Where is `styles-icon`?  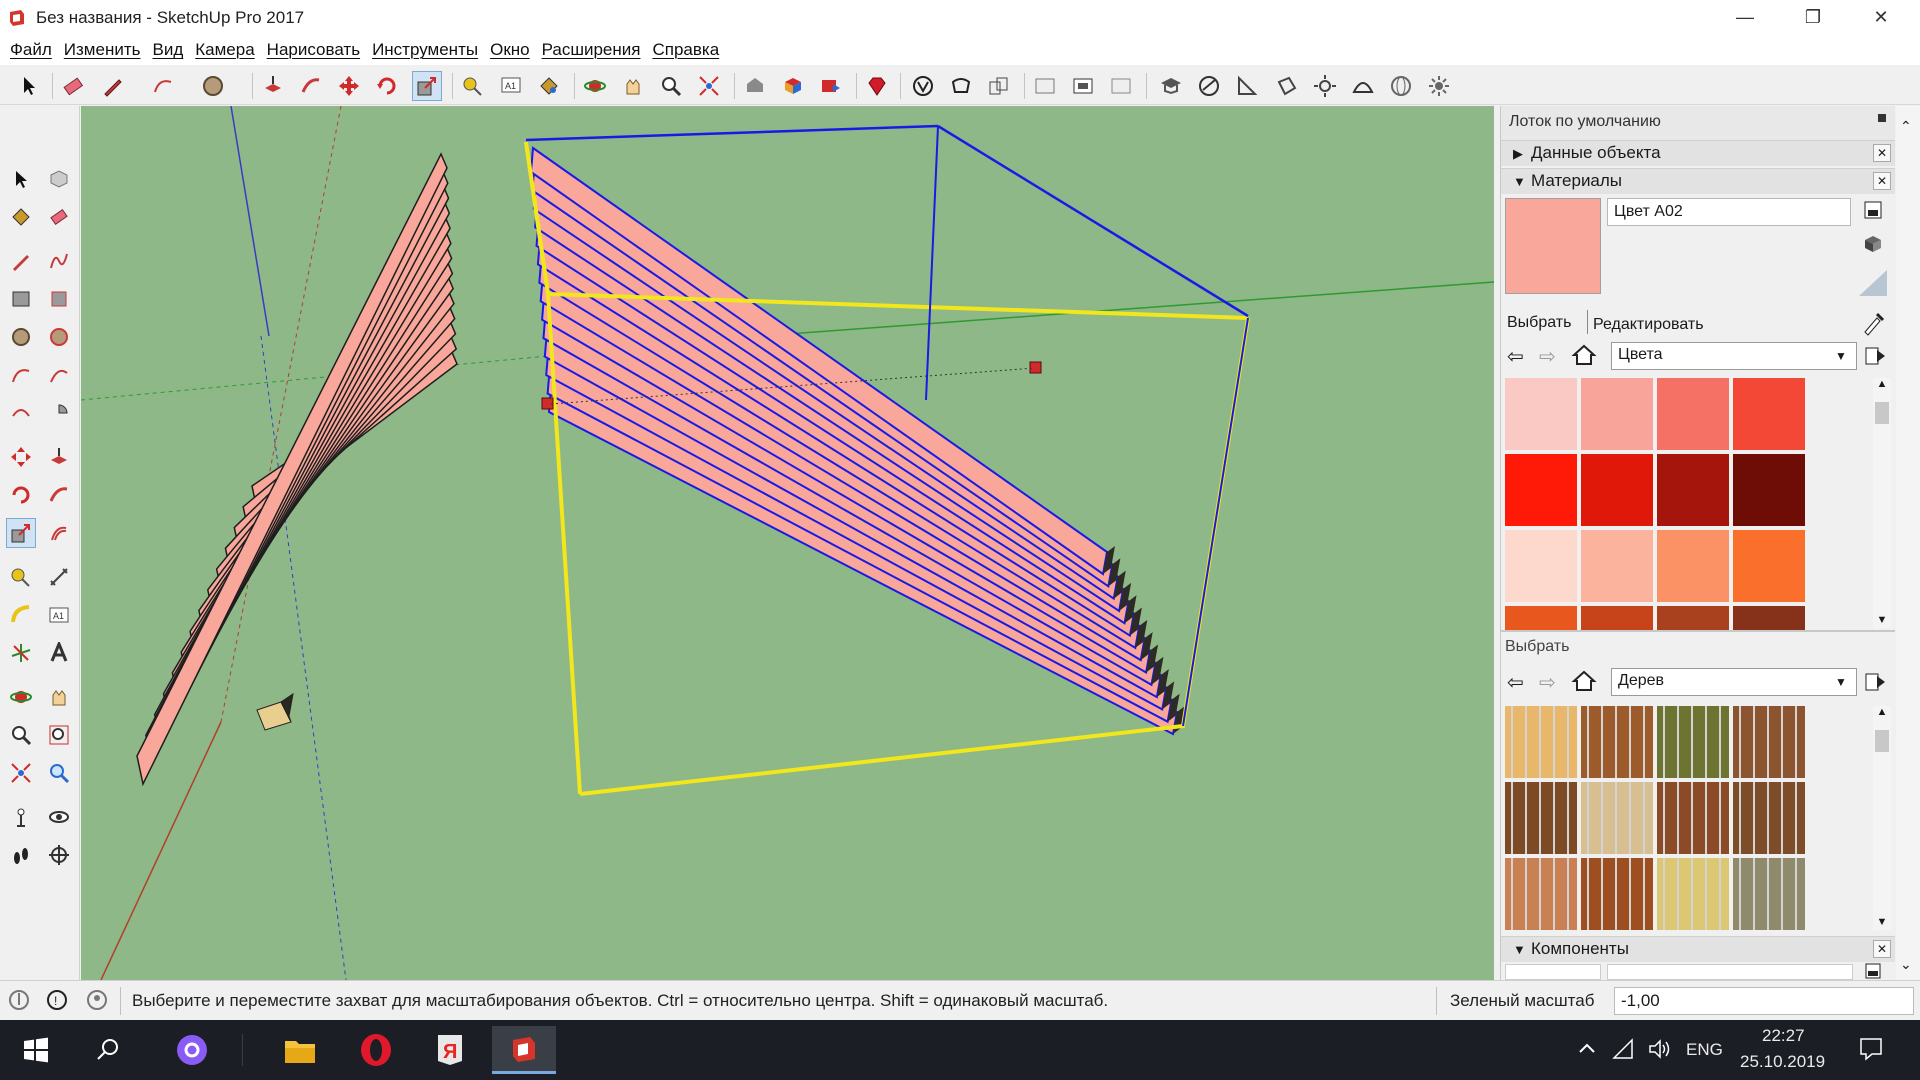
styles-icon is located at coordinates (1209, 86).